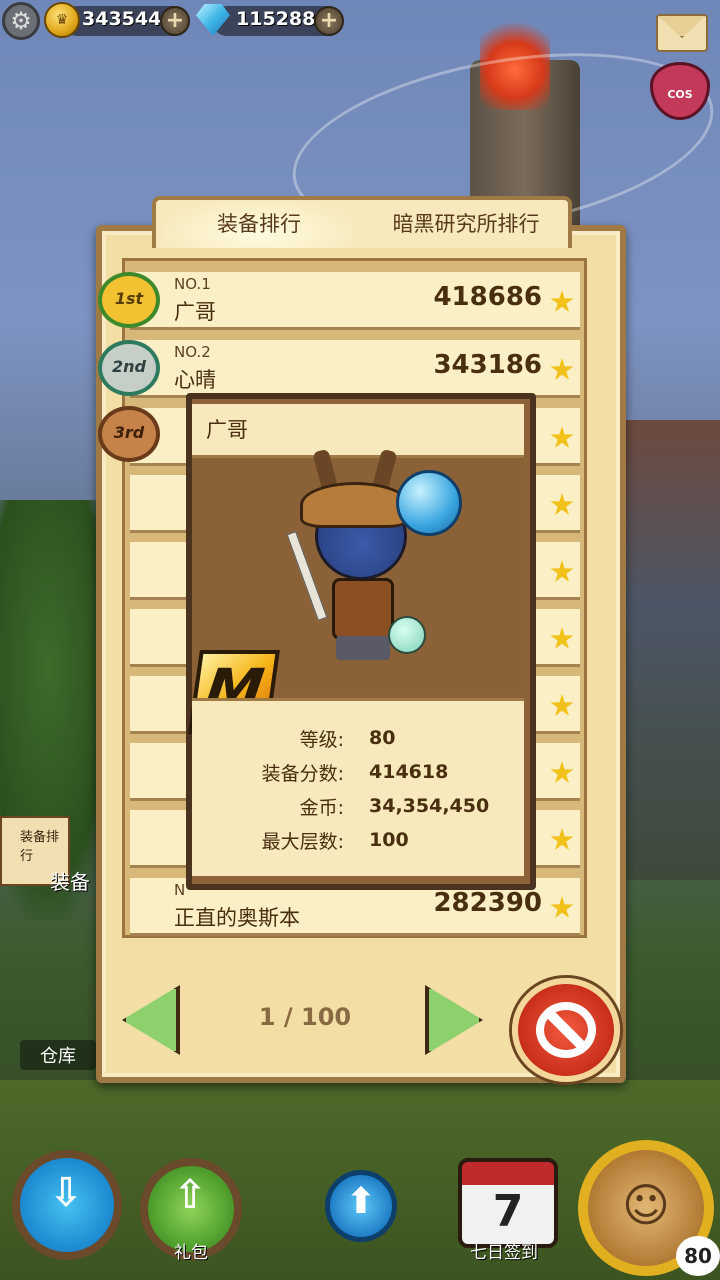  I want to click on ranking-row: NO.2 心晴 343186, so click(355, 369).